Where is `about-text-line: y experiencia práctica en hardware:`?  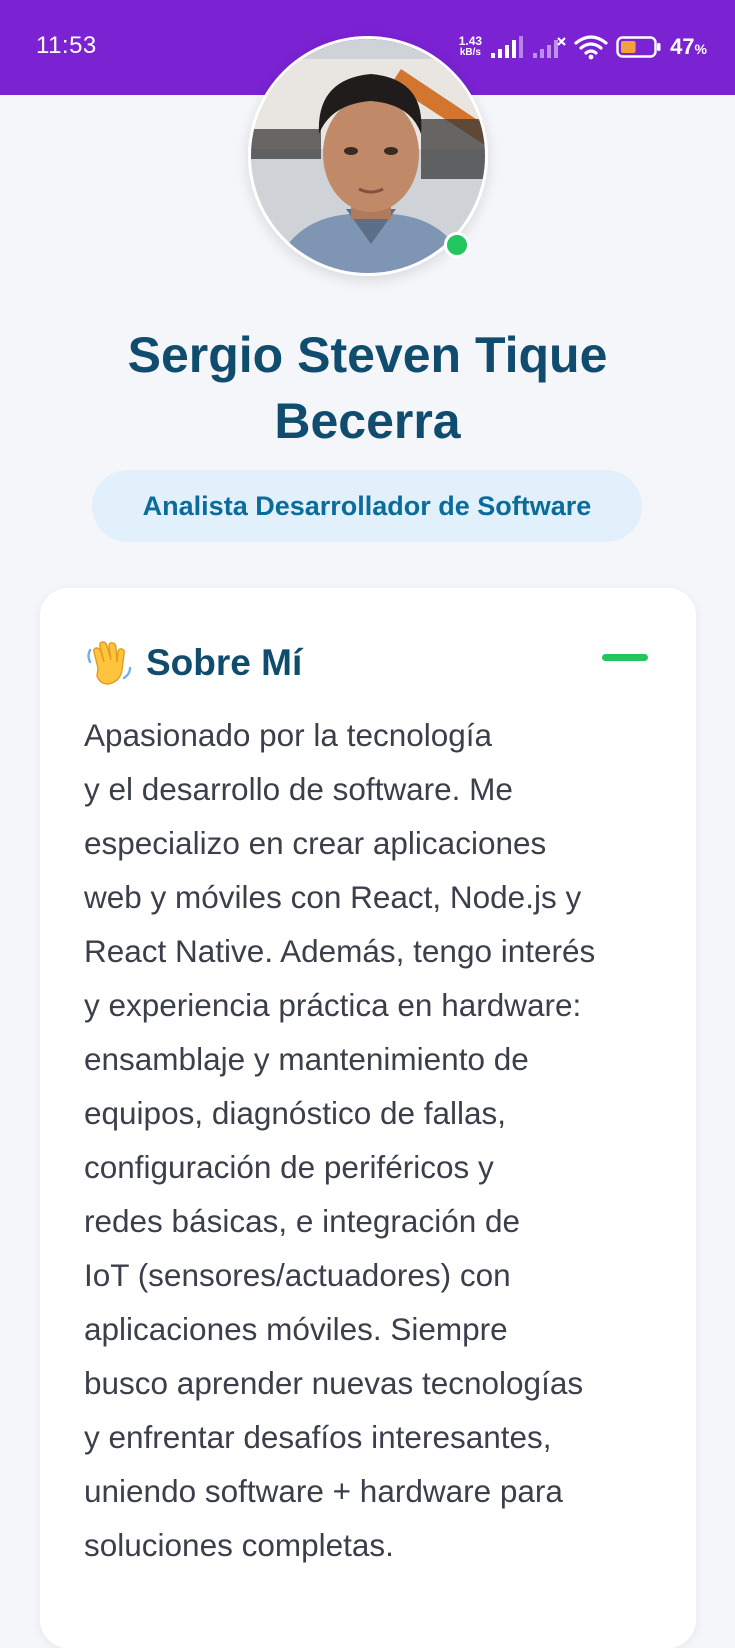
about-text-line: y experiencia práctica en hardware: is located at coordinates (333, 1005).